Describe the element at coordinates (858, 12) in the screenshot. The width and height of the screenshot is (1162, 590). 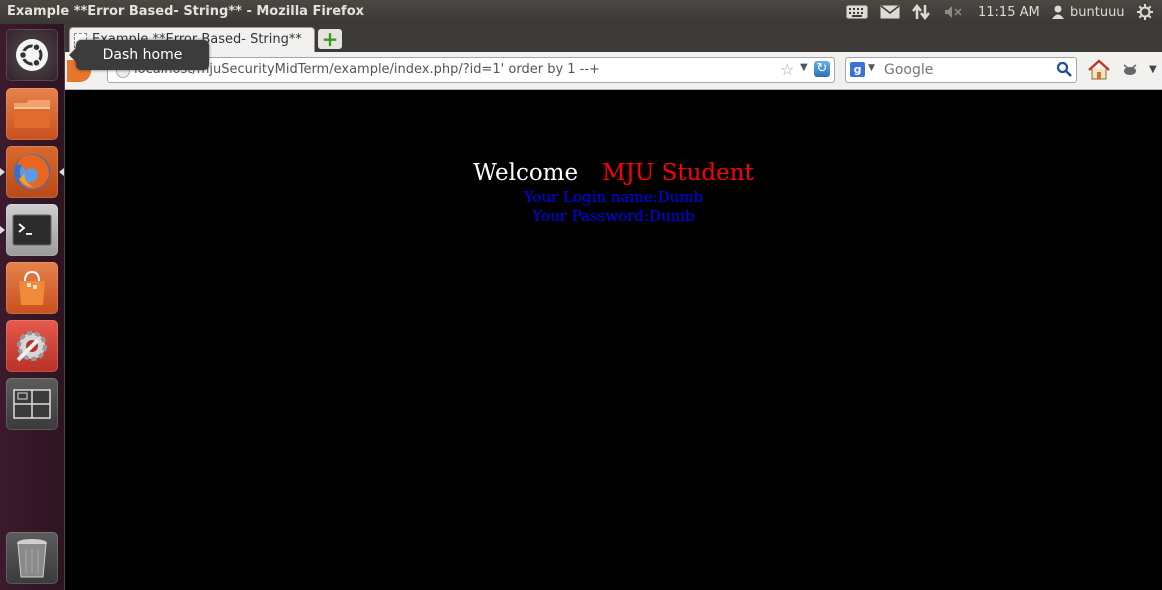
I see `keyboard-icon` at that location.